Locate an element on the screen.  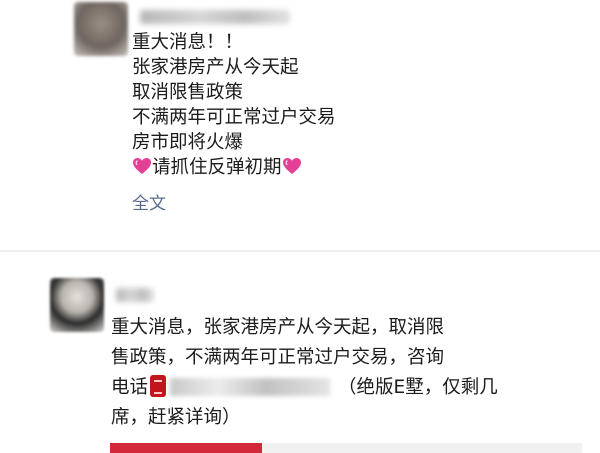
post-line-phone: 电话 （绝版E墅，仅剩几 is located at coordinates (346, 388).